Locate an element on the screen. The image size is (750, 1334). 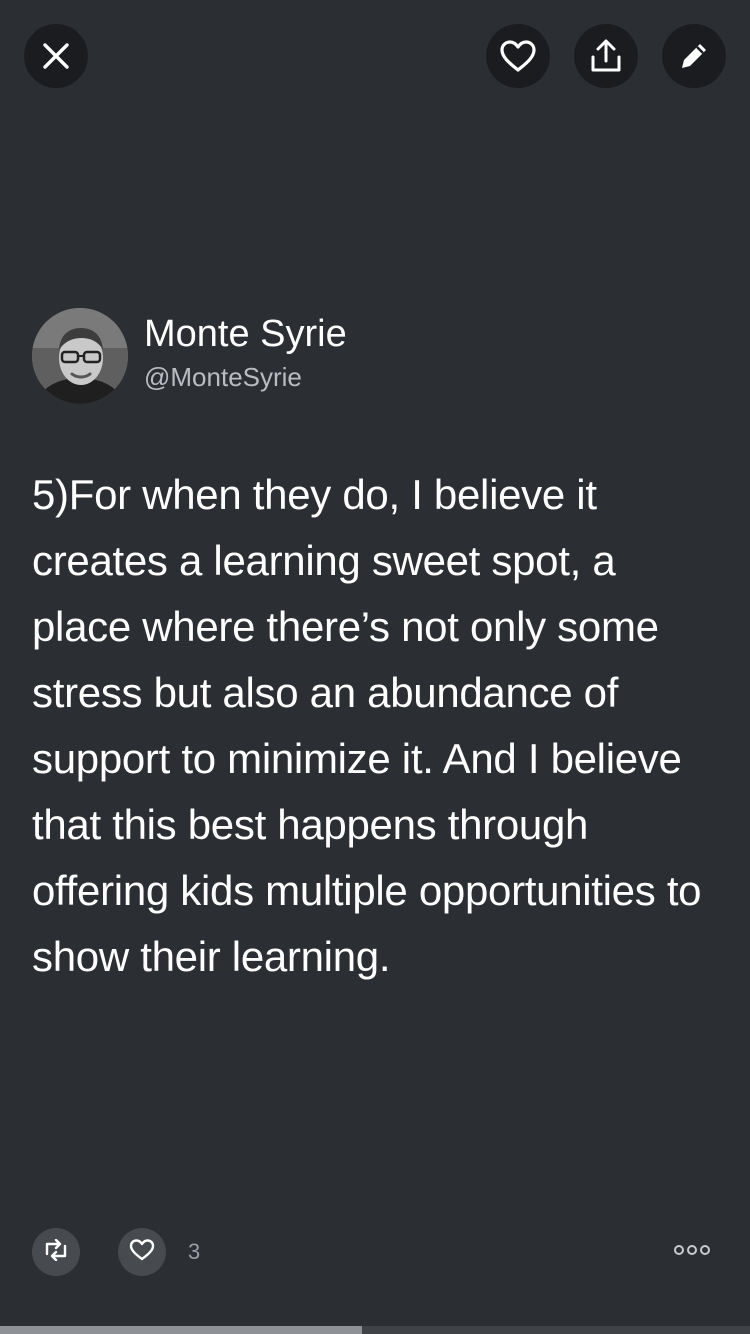
author-header: Monte Syrie @MonteSyrie is located at coordinates (189, 356).